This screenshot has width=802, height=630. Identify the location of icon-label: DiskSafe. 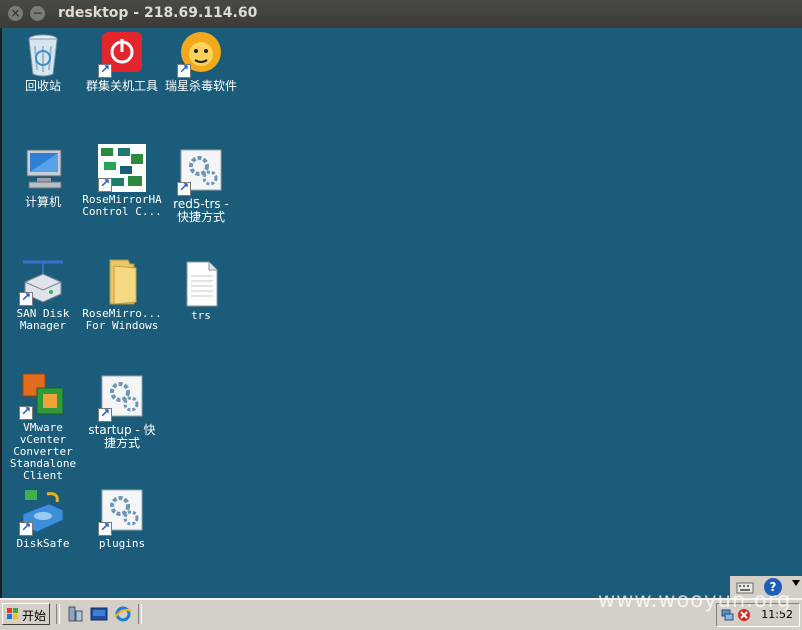
(43, 543).